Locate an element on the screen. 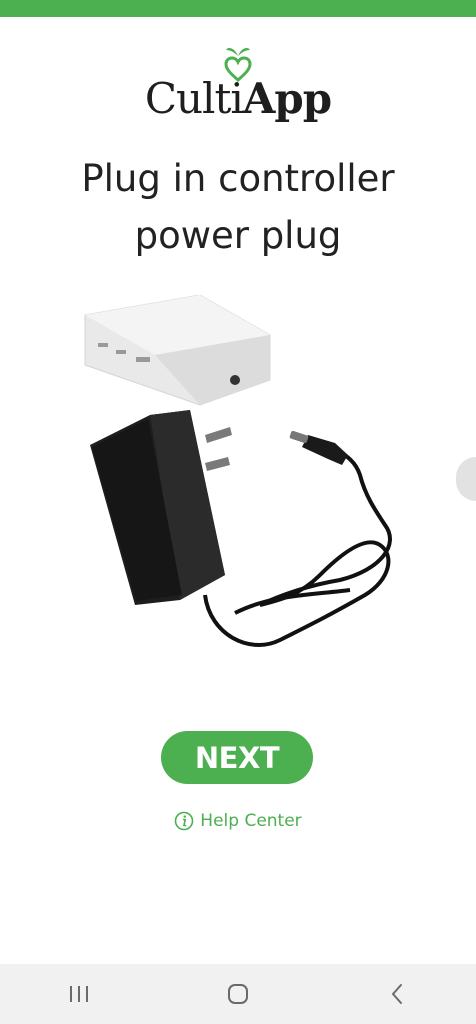 The image size is (476, 1024). nav-home-button is located at coordinates (238, 994).